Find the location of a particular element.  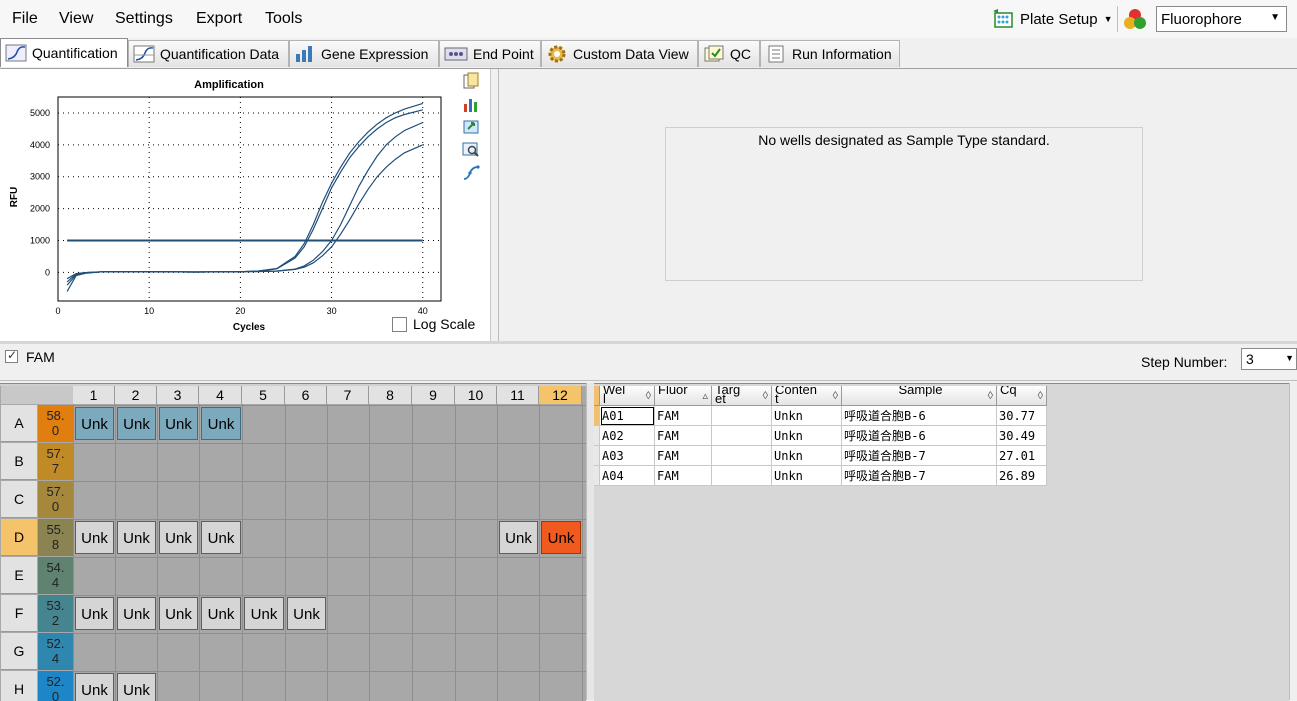

column-header: Targ et ◊ is located at coordinates (742, 396).